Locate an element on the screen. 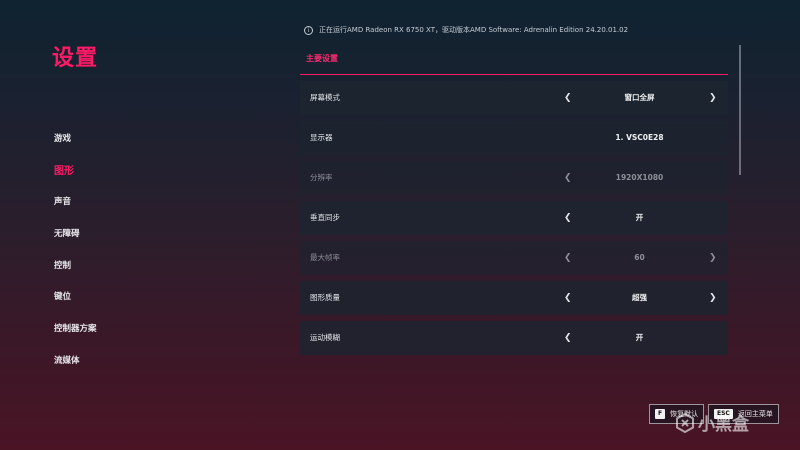 This screenshot has height=450, width=800. nav-item-controls: 控制 is located at coordinates (62, 265).